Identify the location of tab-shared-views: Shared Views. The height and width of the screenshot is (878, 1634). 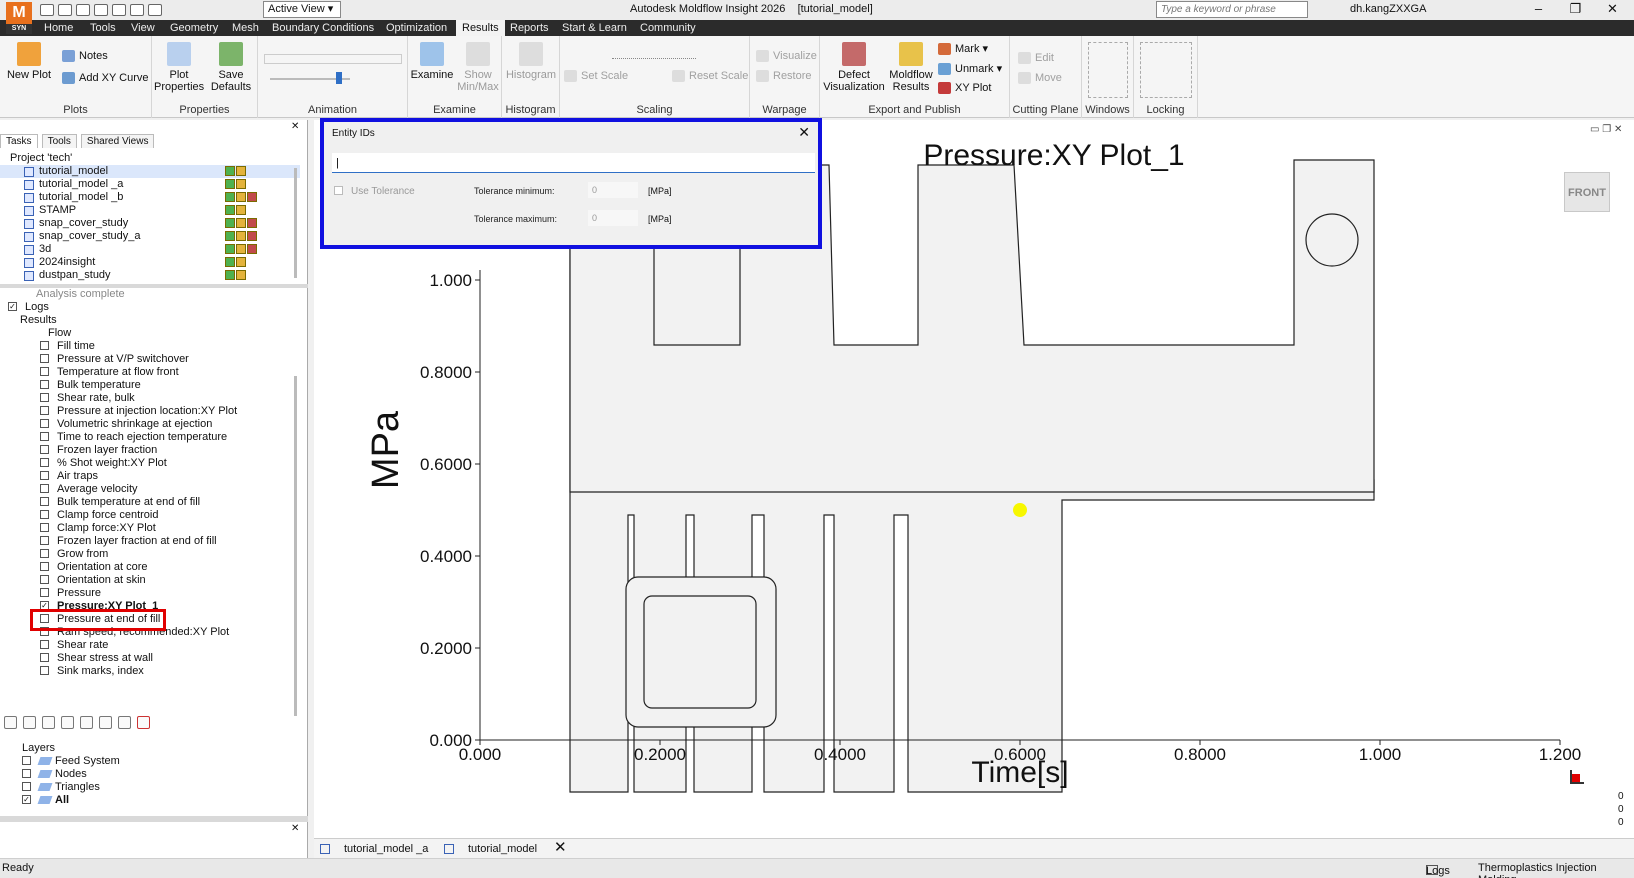
(117, 141).